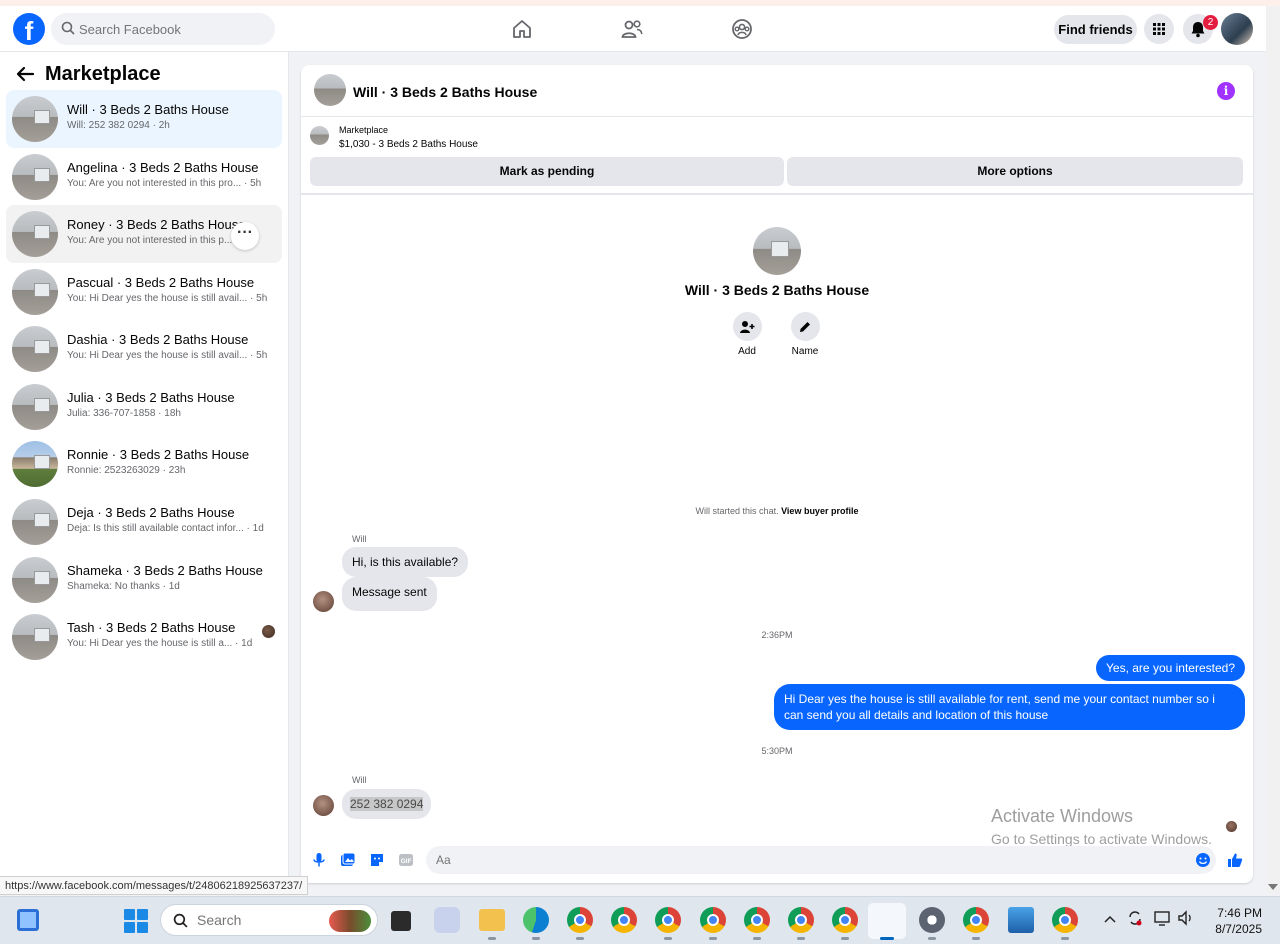 The image size is (1280, 944). What do you see at coordinates (821, 860) in the screenshot?
I see `message-input` at bounding box center [821, 860].